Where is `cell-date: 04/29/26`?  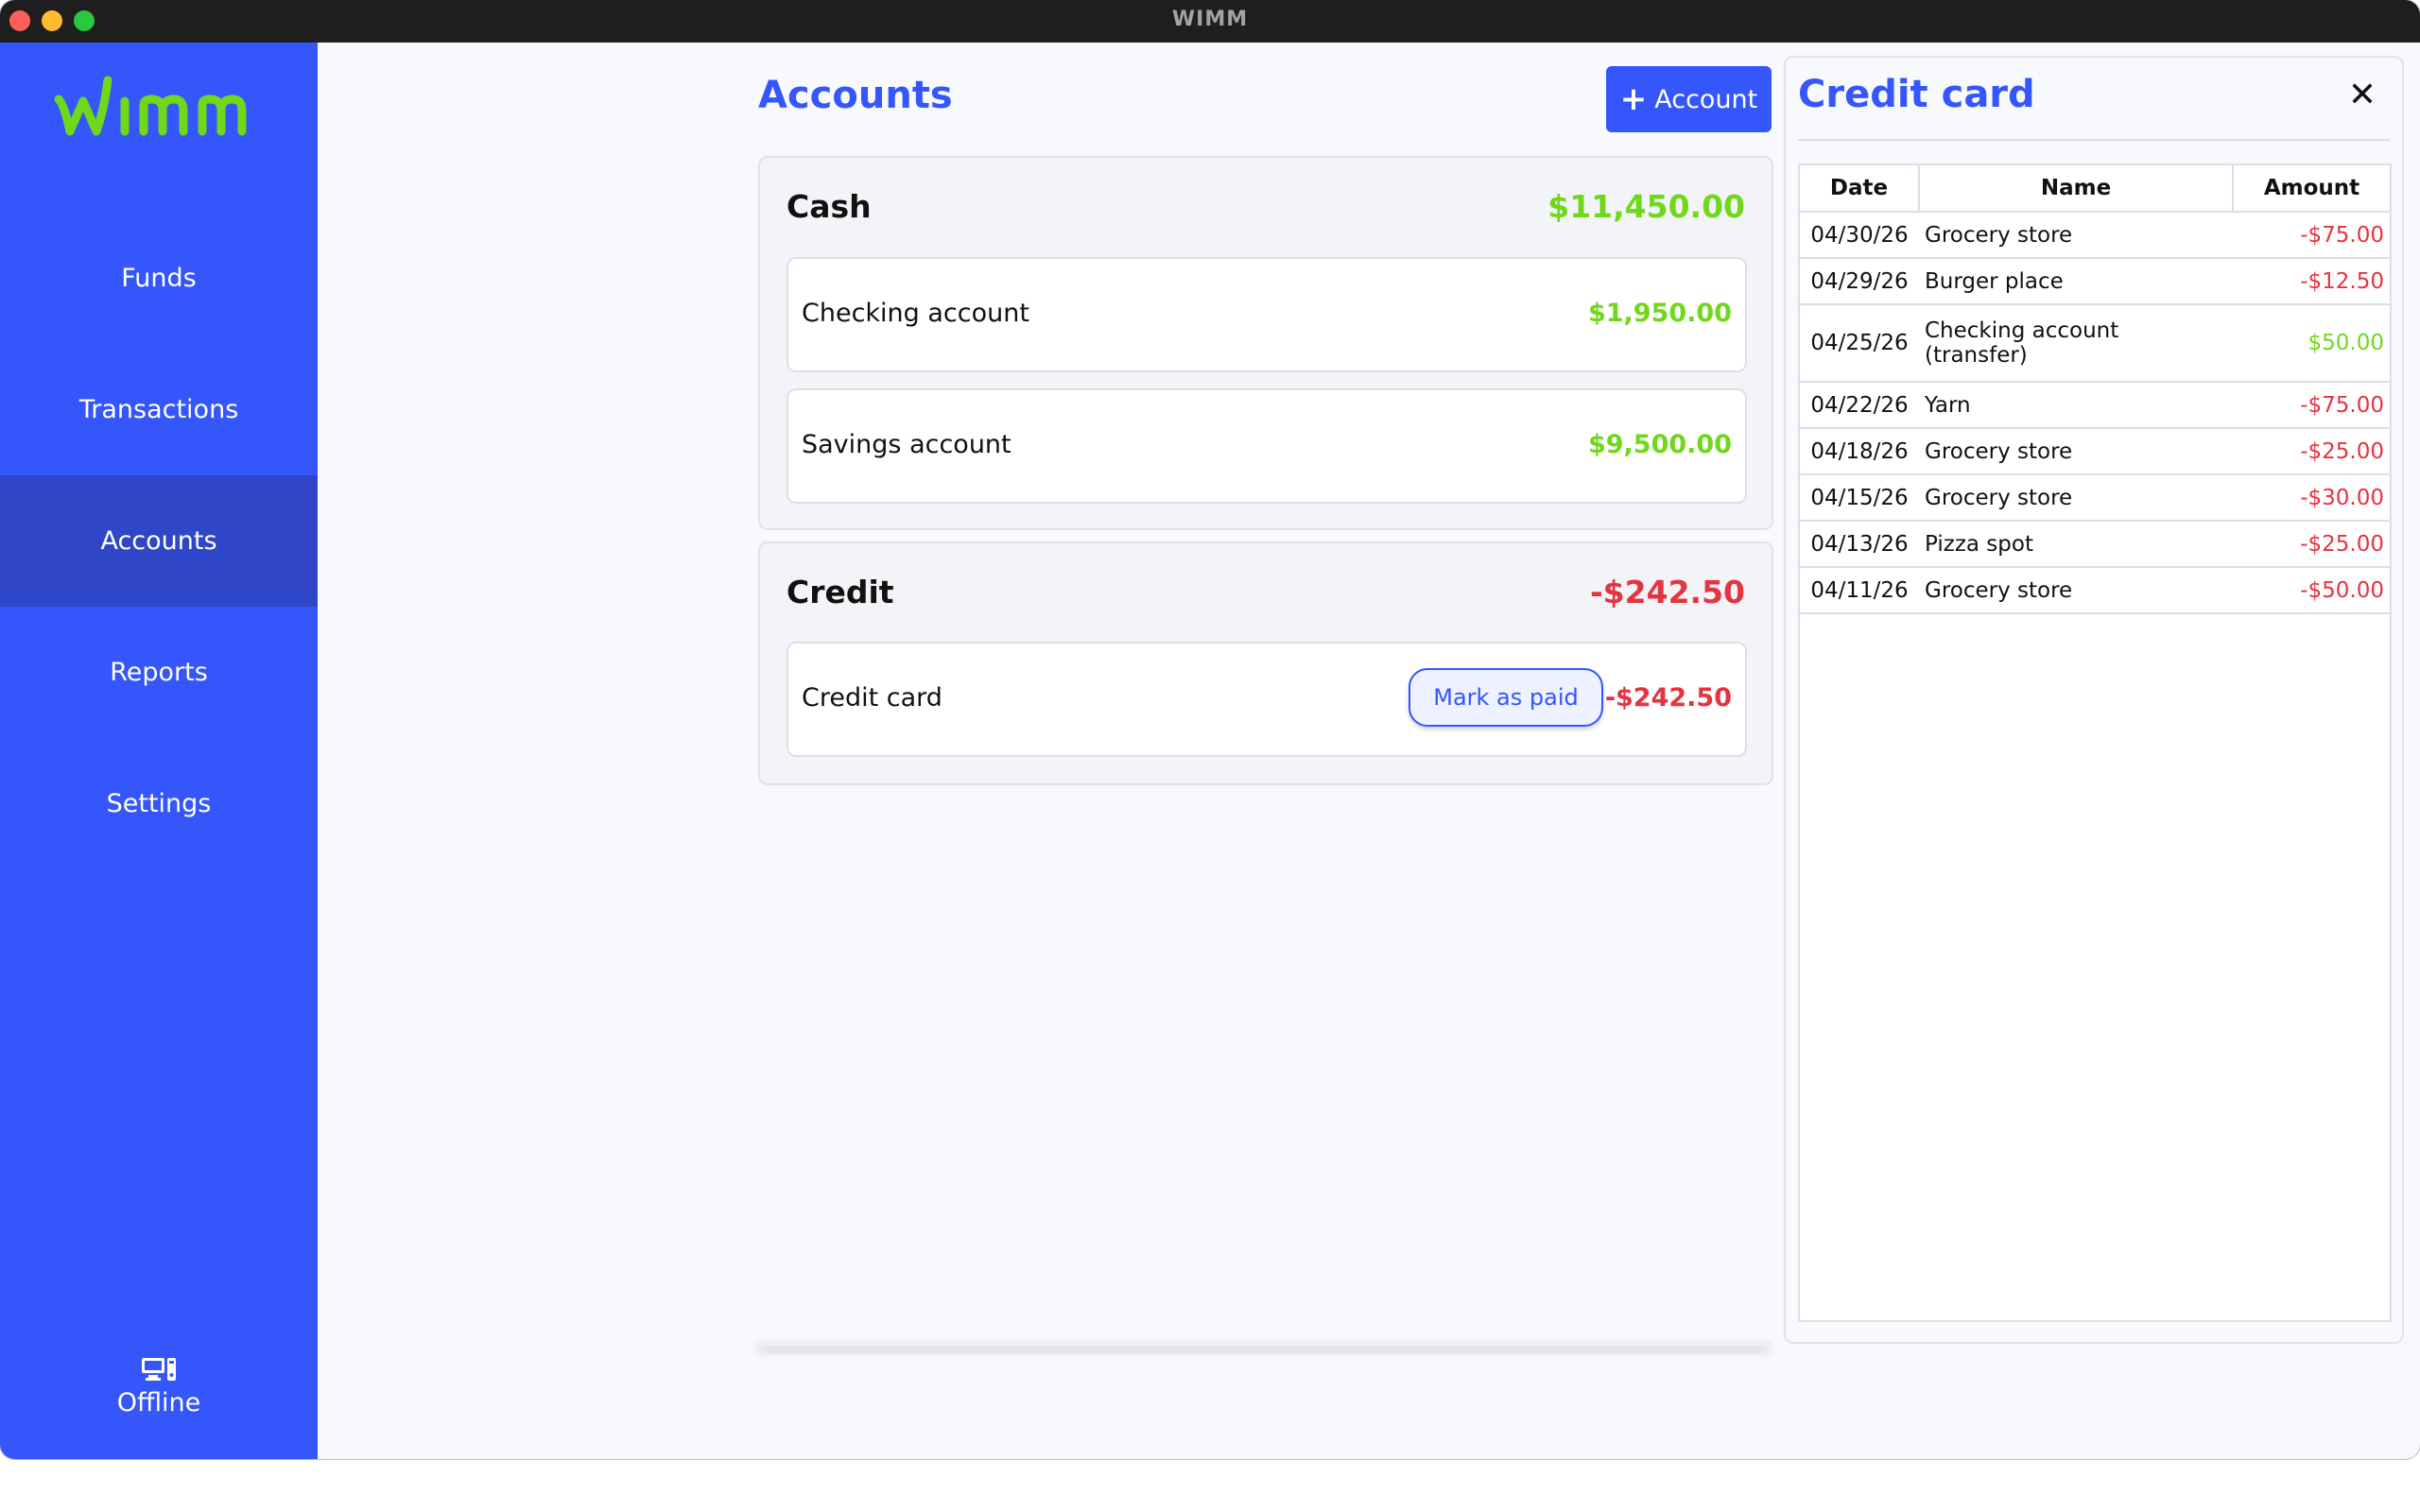 cell-date: 04/29/26 is located at coordinates (1859, 281).